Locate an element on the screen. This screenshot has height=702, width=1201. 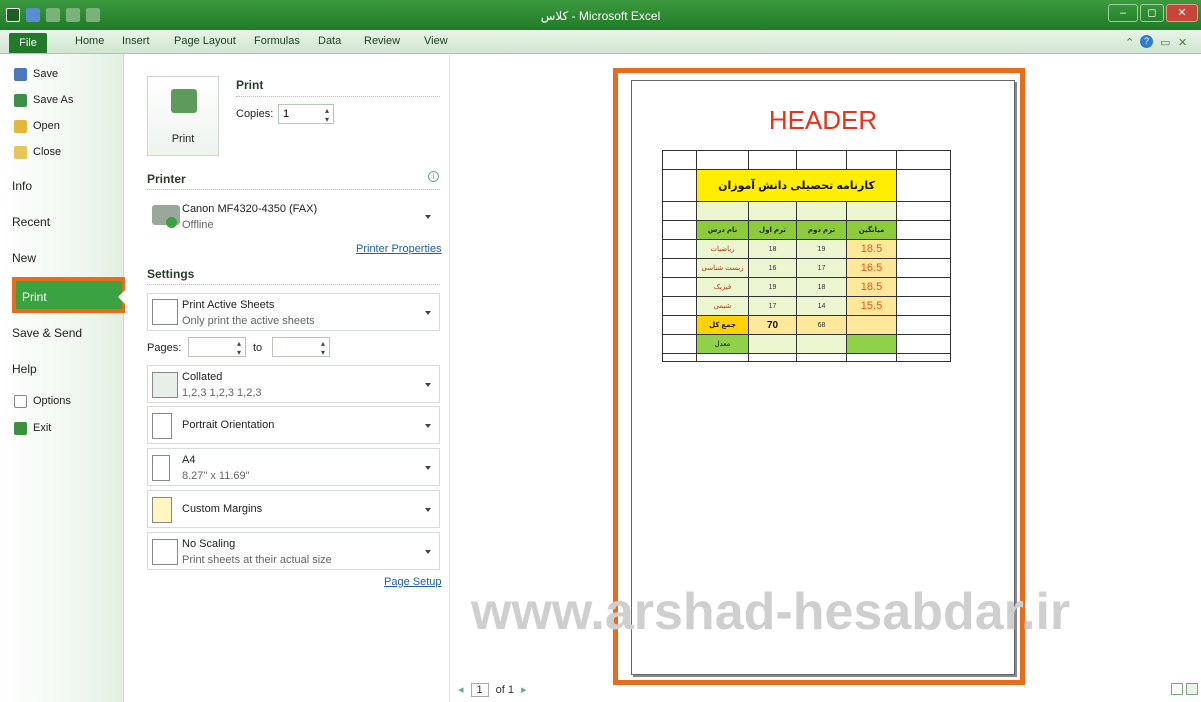
print-button: Print is located at coordinates (183, 116).